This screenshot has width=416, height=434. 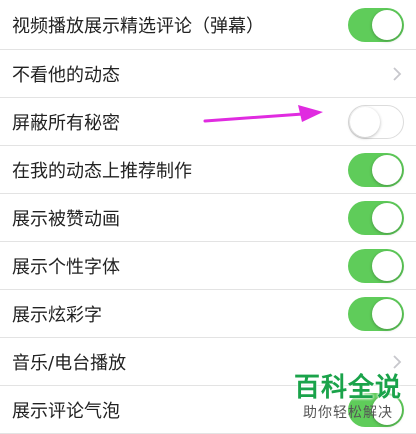 What do you see at coordinates (102, 171) in the screenshot?
I see `setting-label: 在我的动态上推荐制作` at bounding box center [102, 171].